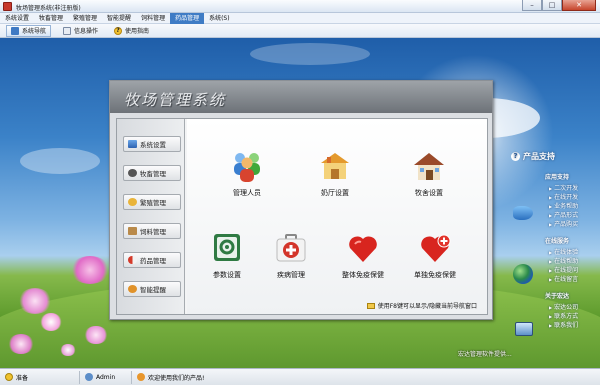  I want to click on window-title: 牧场管理系统(非注册版), so click(48, 8).